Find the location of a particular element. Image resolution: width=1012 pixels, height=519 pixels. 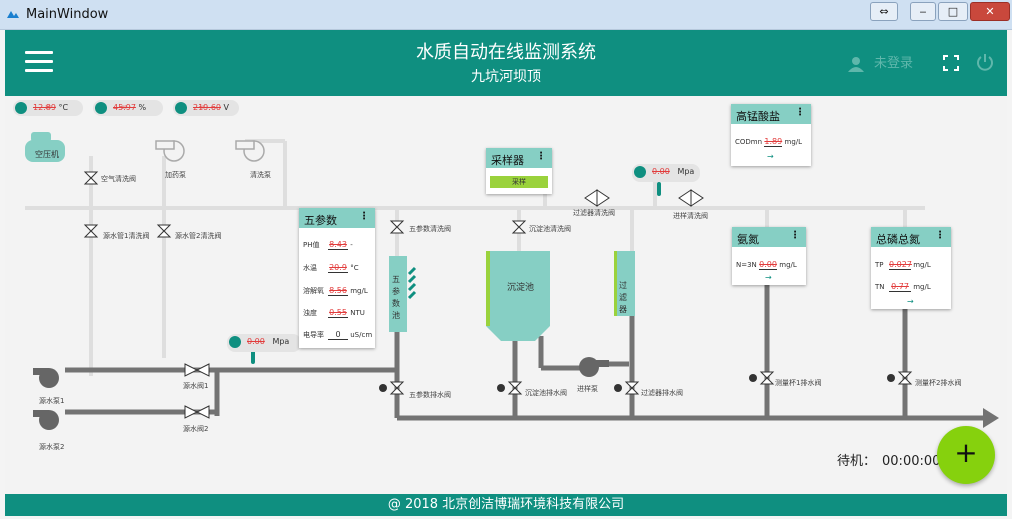

five-param-clean-label: 五参数清洗阀 is located at coordinates (430, 229).